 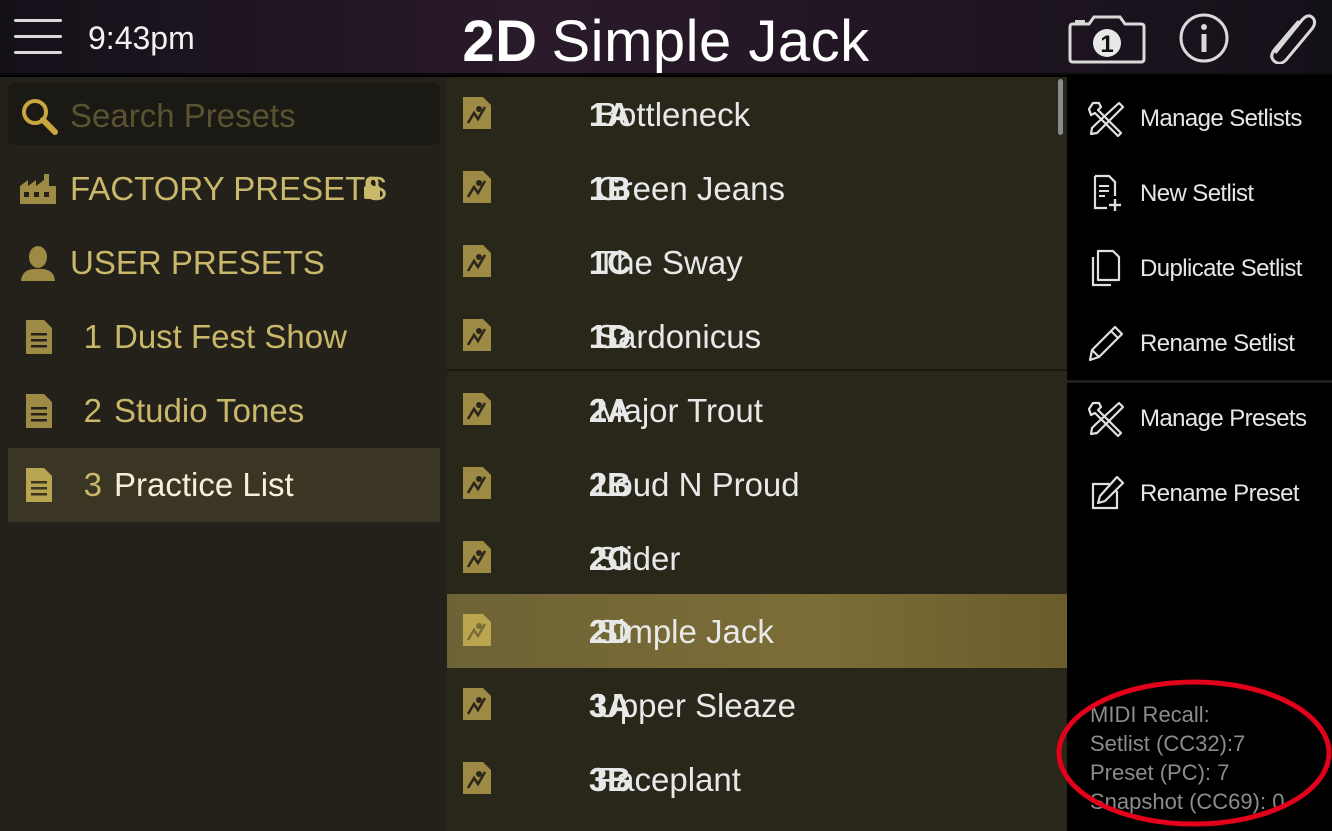 I want to click on preset-row: 1A Bottleneck, so click(x=757, y=114).